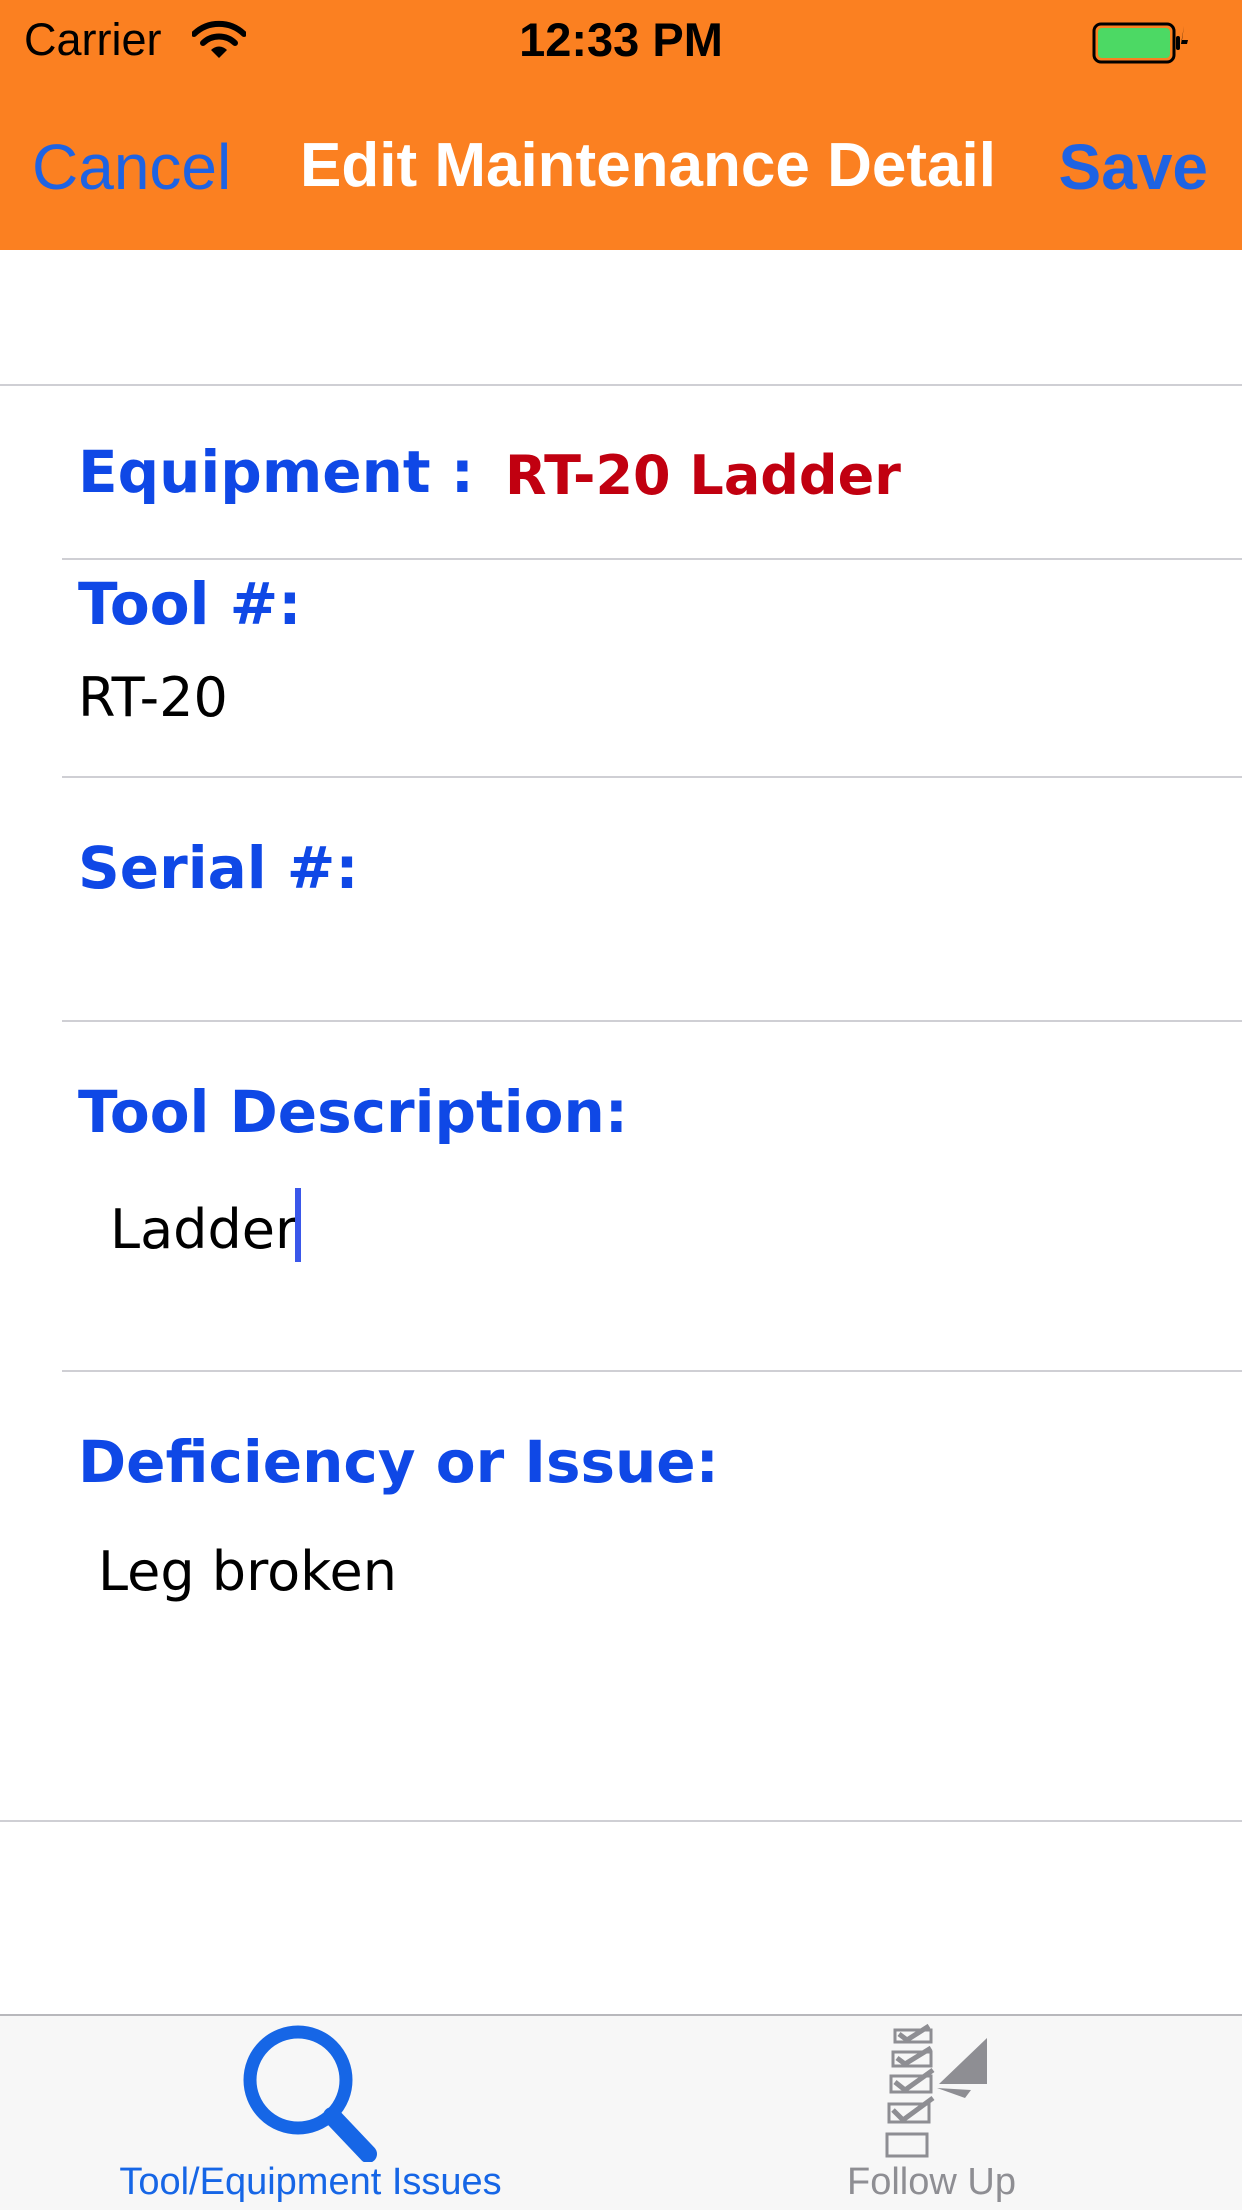 This screenshot has height=2210, width=1242. What do you see at coordinates (204, 1229) in the screenshot?
I see `tool-description-text: Ladder` at bounding box center [204, 1229].